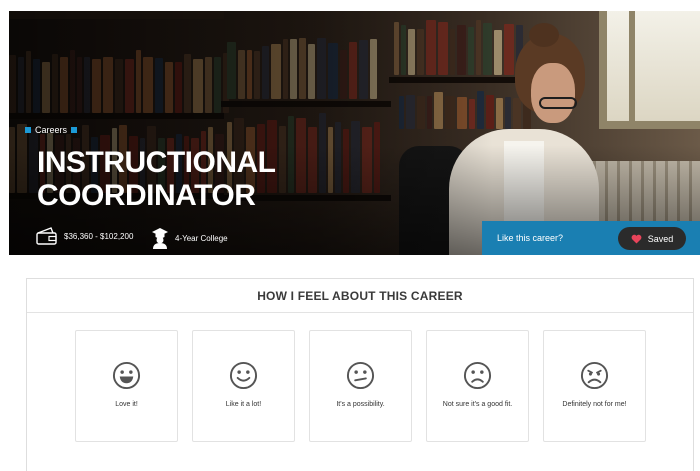 The width and height of the screenshot is (700, 471). Describe the element at coordinates (360, 296) in the screenshot. I see `feeling-heading: HOW I FEEL ABOUT THIS CAREER` at that location.